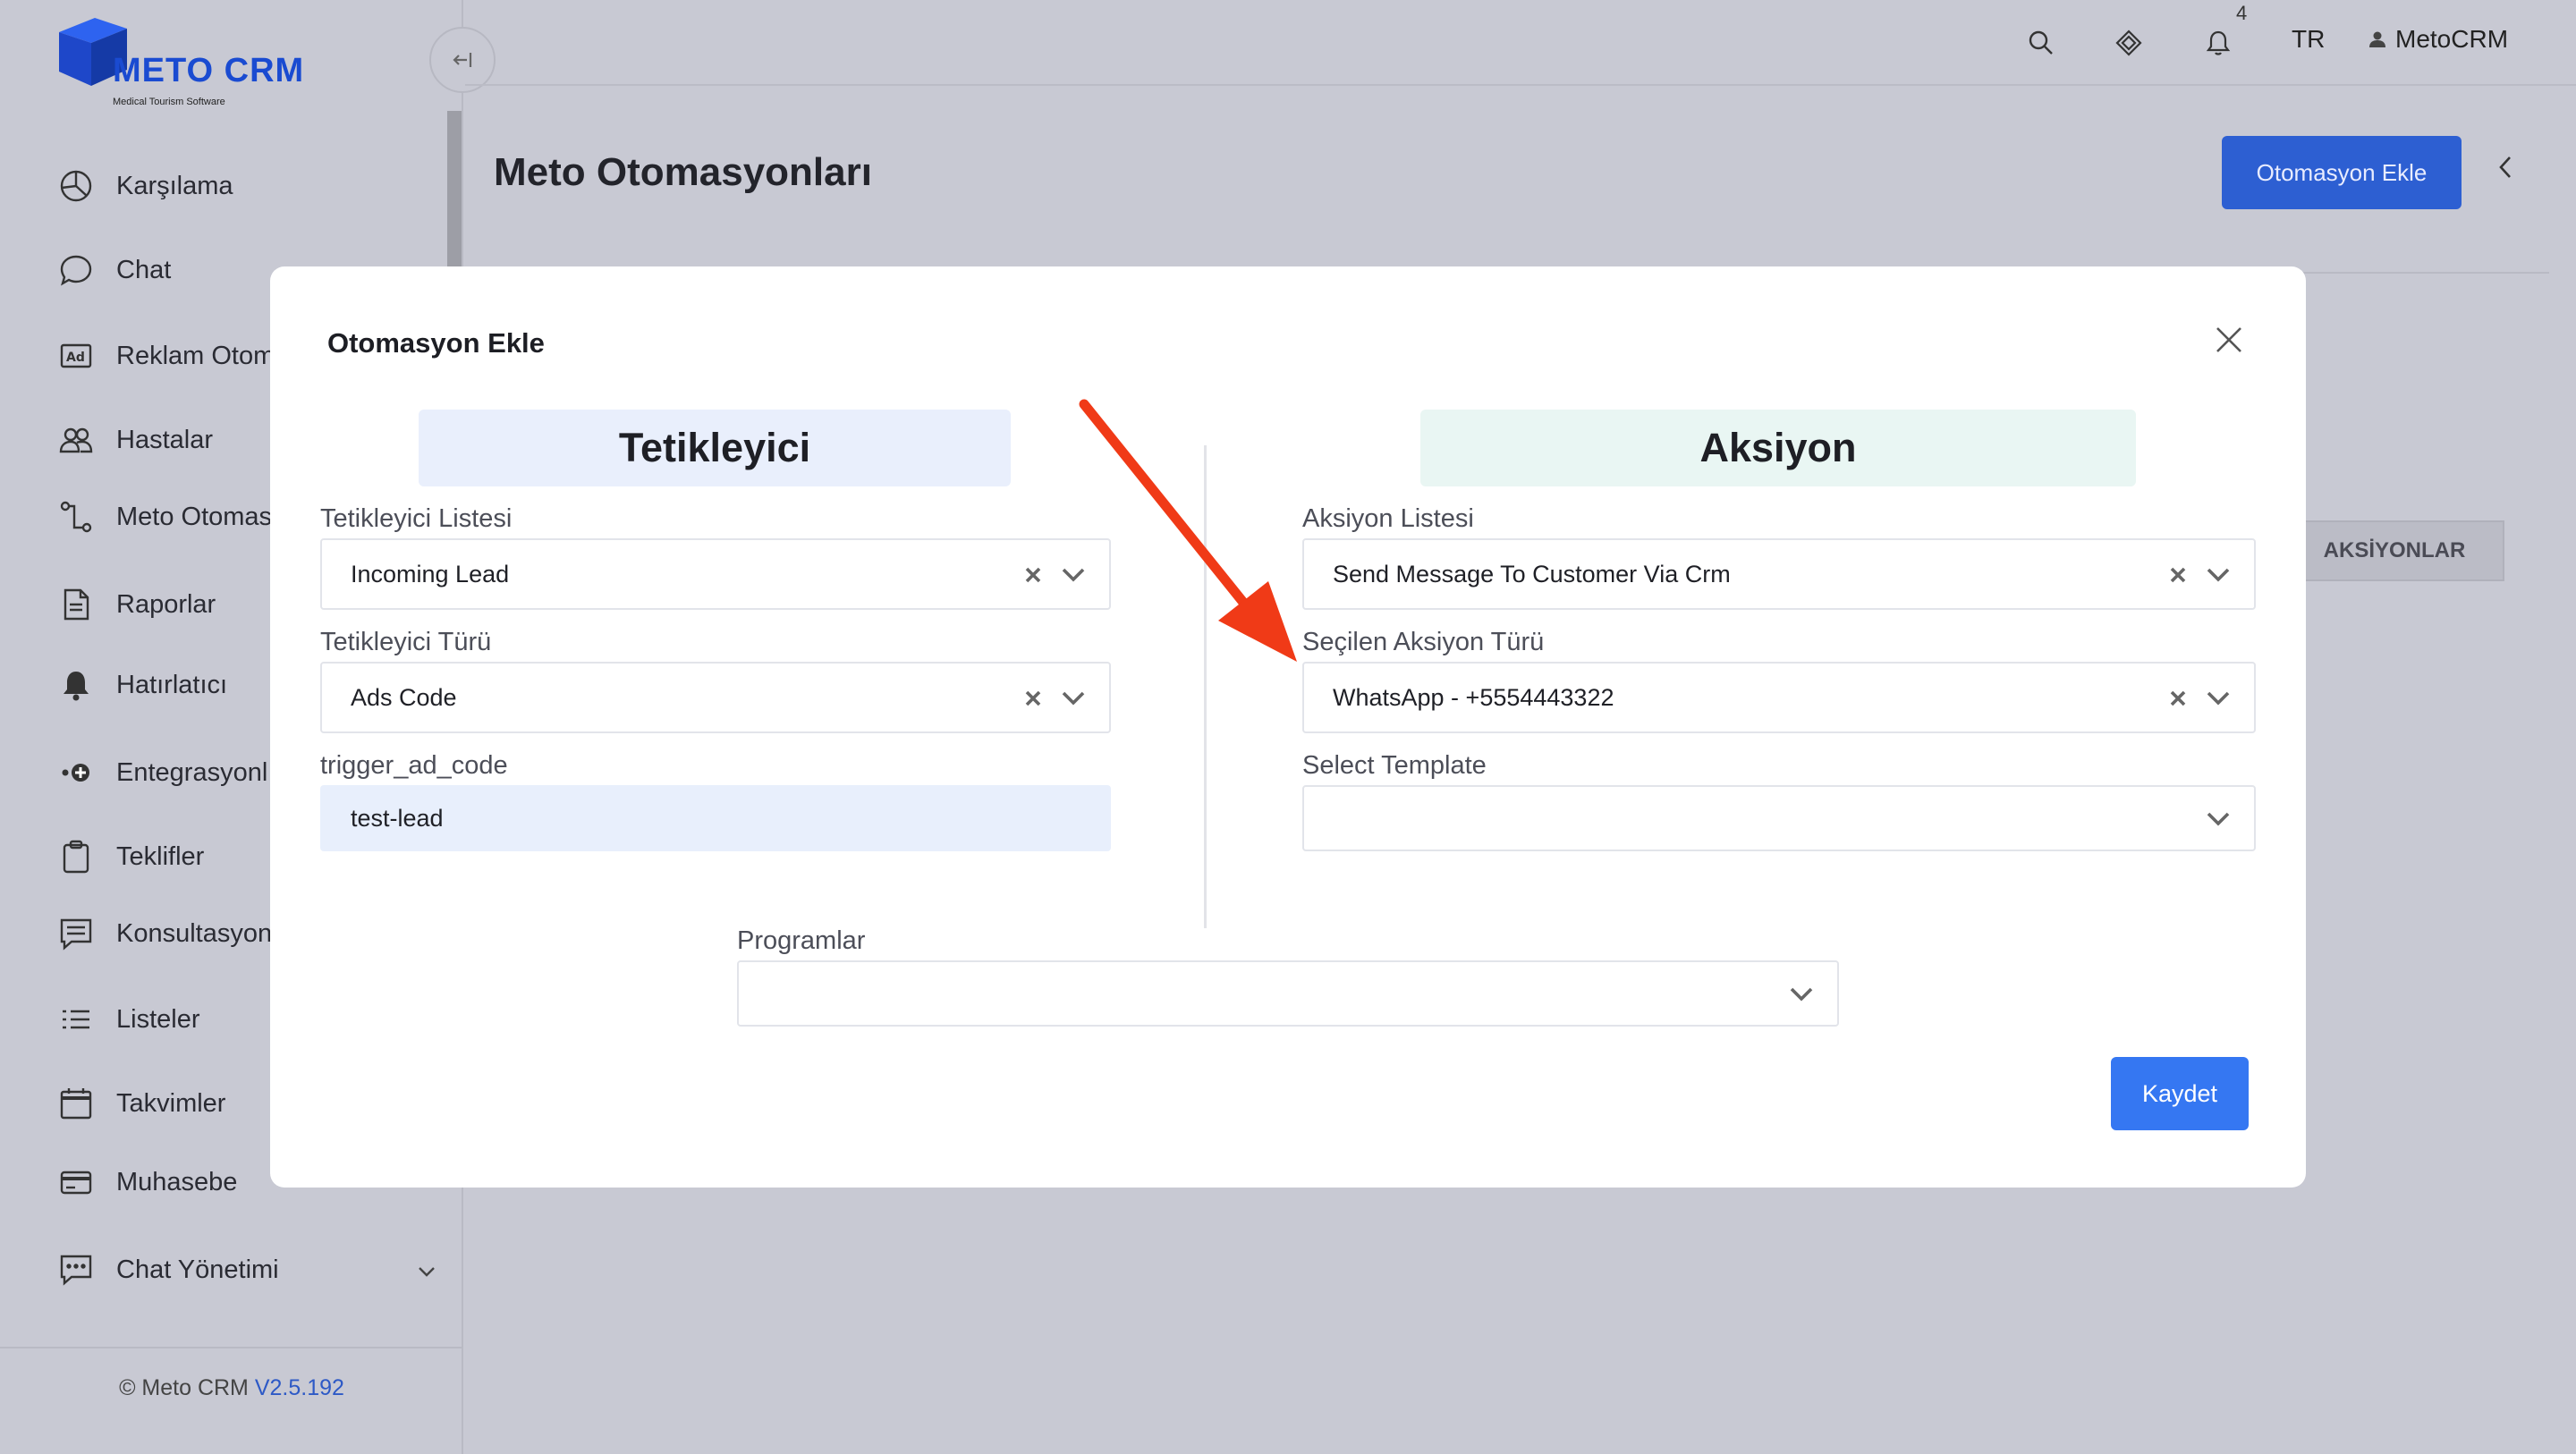  I want to click on trigger-type-value: Ads Code, so click(404, 697).